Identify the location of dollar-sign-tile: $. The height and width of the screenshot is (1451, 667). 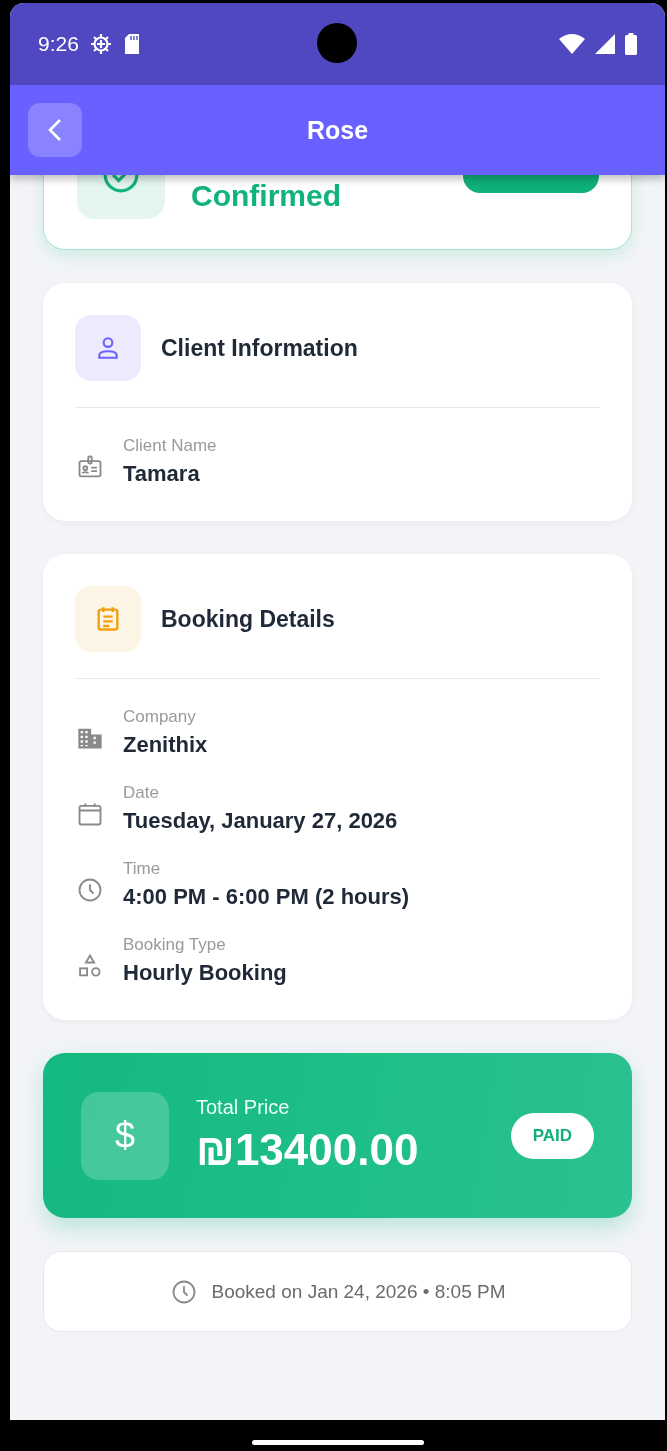
(125, 1135).